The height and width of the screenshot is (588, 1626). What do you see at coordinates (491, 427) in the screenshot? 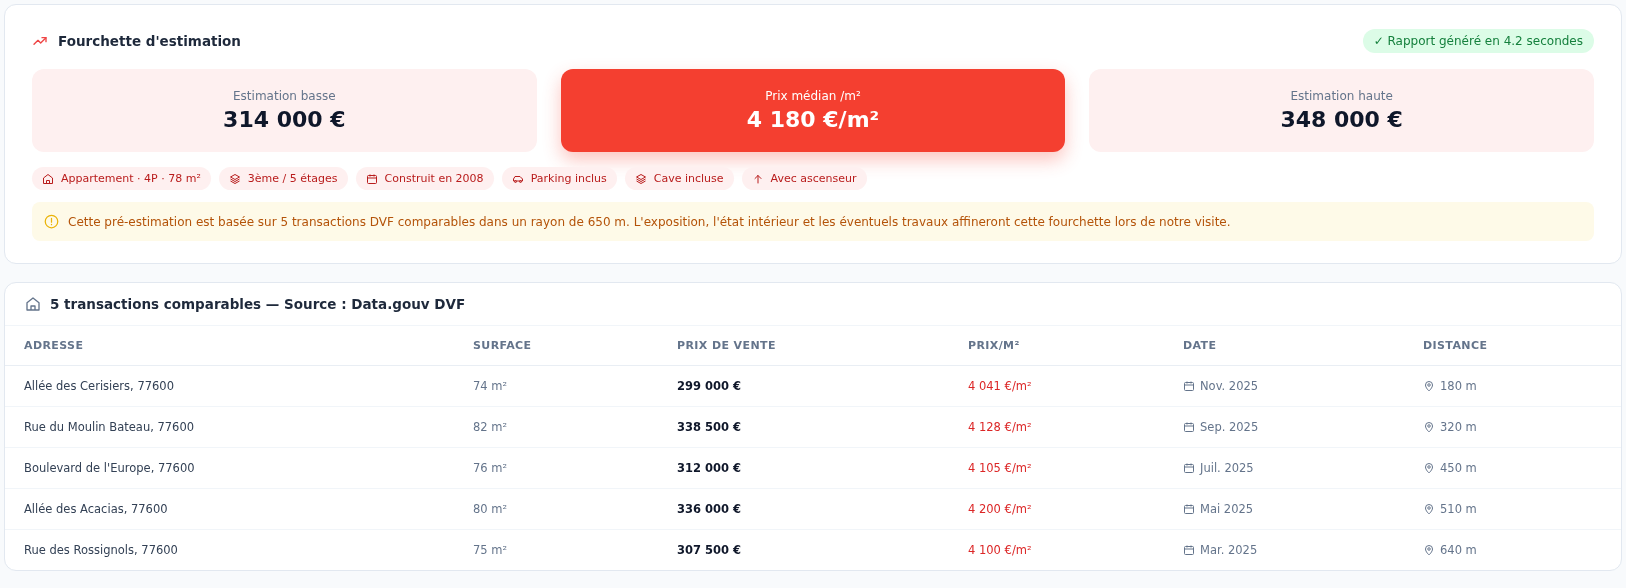
I see `surface-cell-text: 82 m²` at bounding box center [491, 427].